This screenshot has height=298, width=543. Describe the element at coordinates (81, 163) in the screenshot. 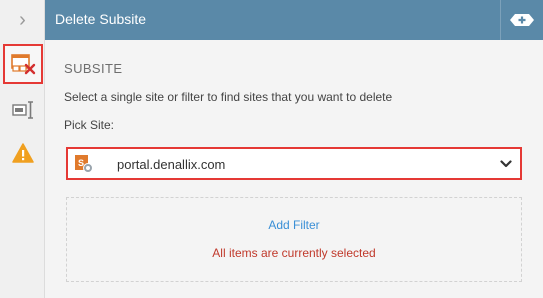

I see `svg-text: S` at that location.